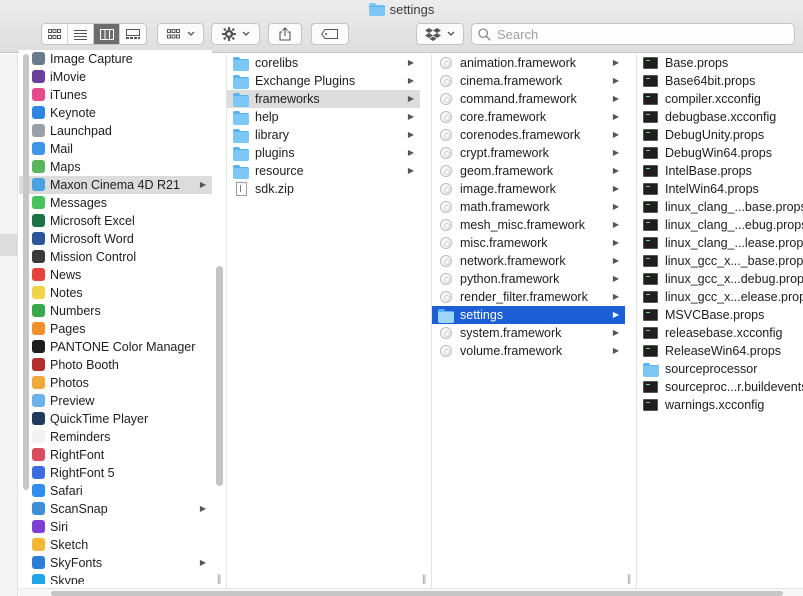 This screenshot has width=803, height=596. What do you see at coordinates (523, 225) in the screenshot?
I see `item-label: mesh_misc.framework` at bounding box center [523, 225].